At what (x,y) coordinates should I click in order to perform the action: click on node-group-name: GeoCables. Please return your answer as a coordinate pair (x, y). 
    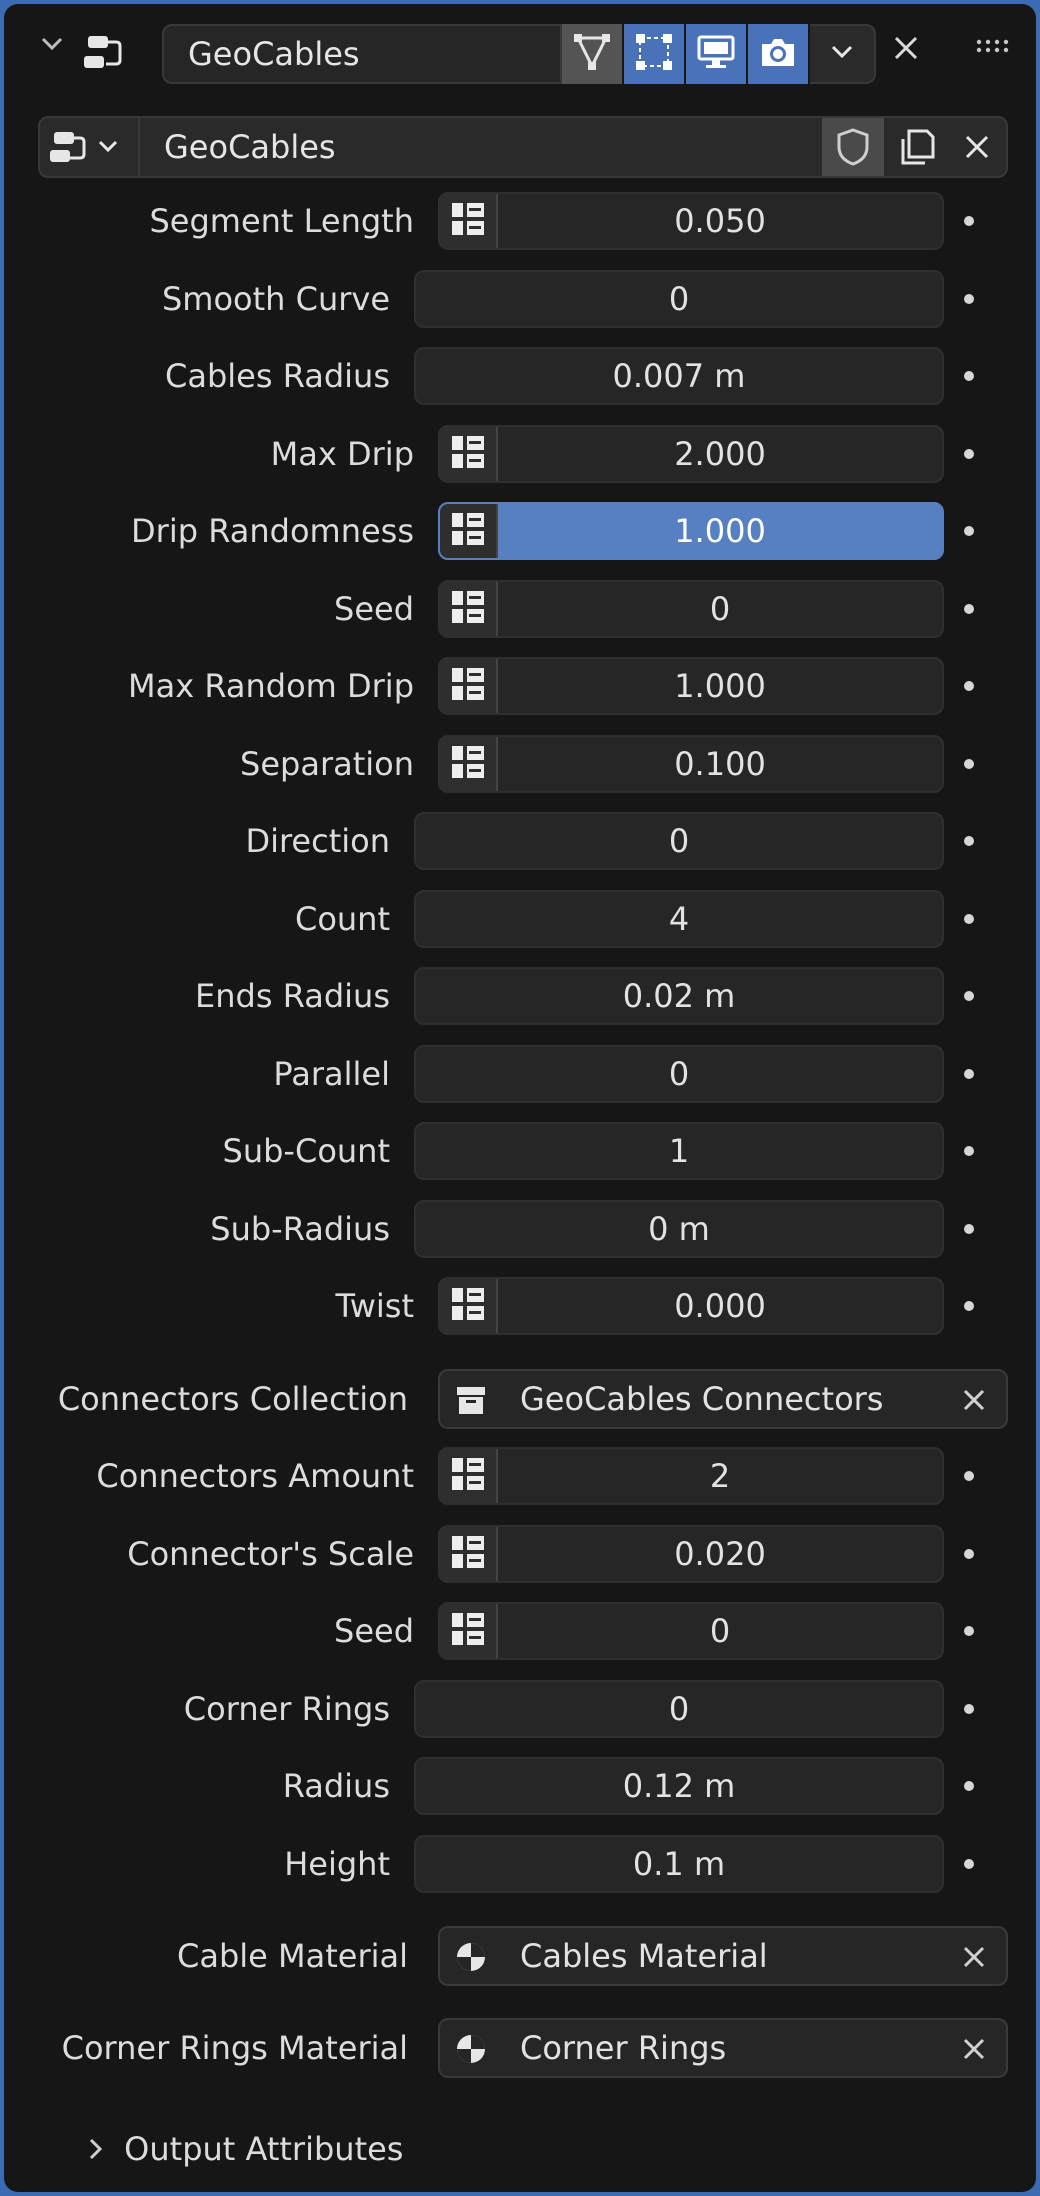
    Looking at the image, I should click on (250, 147).